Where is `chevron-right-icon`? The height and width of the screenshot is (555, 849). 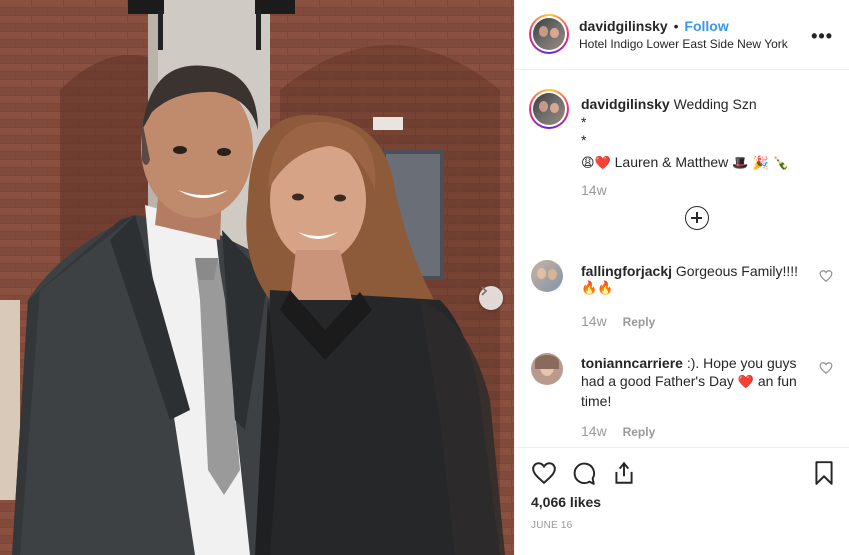 chevron-right-icon is located at coordinates (484, 291).